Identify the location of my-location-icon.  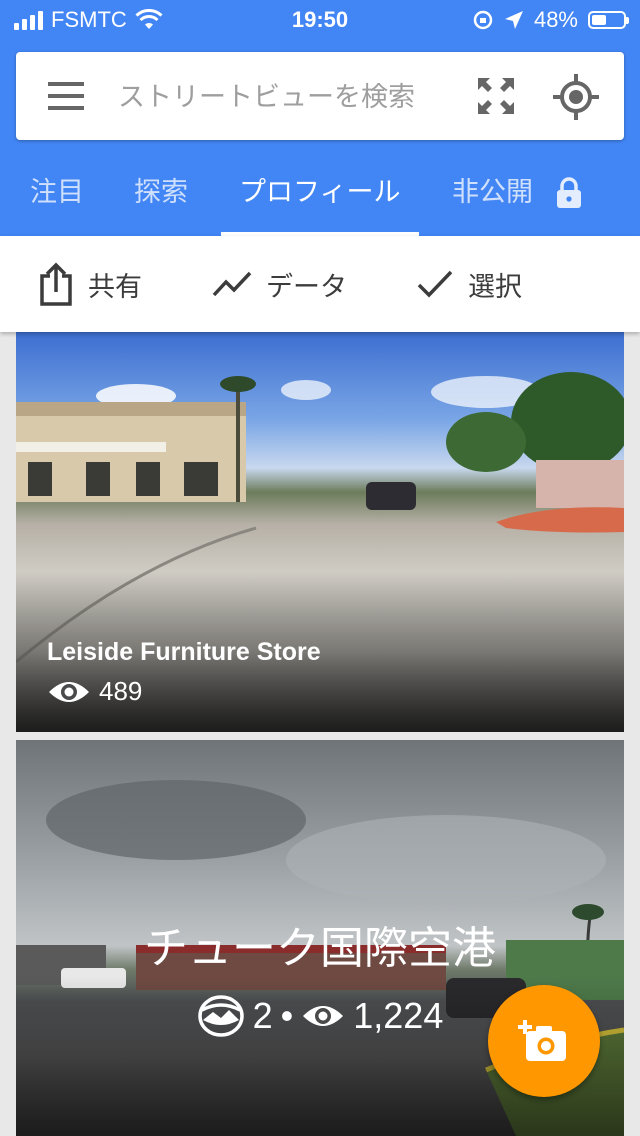
(576, 97).